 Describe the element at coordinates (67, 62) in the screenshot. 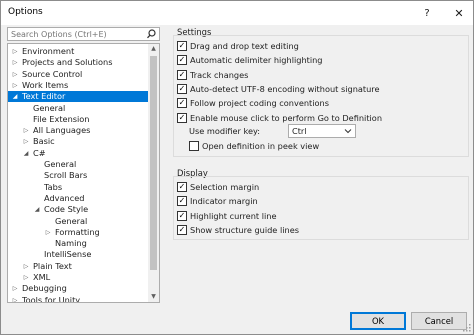

I see `tree-item-label: Projects and Solutions` at that location.